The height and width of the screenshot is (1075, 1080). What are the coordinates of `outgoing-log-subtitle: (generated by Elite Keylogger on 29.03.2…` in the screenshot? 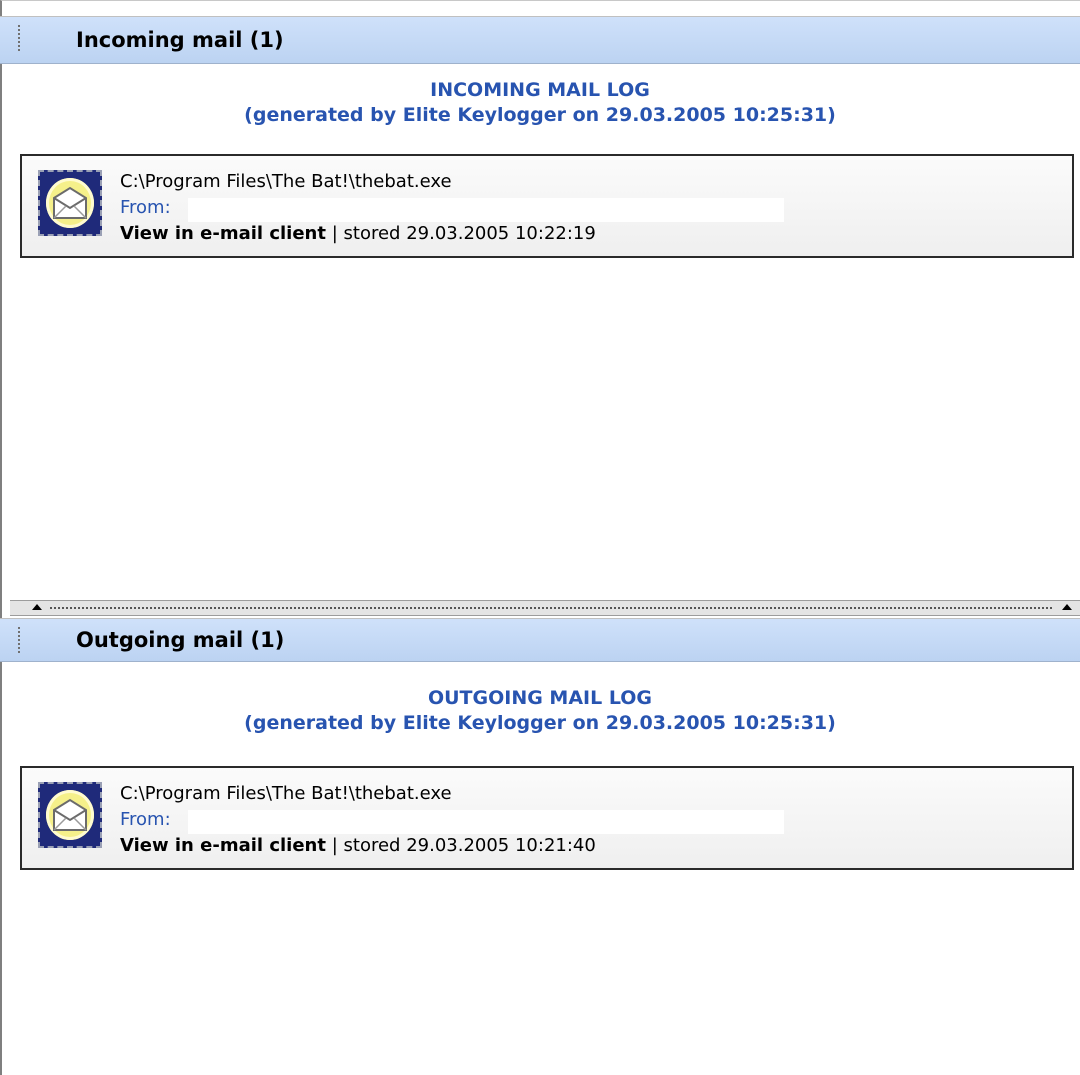 It's located at (540, 723).